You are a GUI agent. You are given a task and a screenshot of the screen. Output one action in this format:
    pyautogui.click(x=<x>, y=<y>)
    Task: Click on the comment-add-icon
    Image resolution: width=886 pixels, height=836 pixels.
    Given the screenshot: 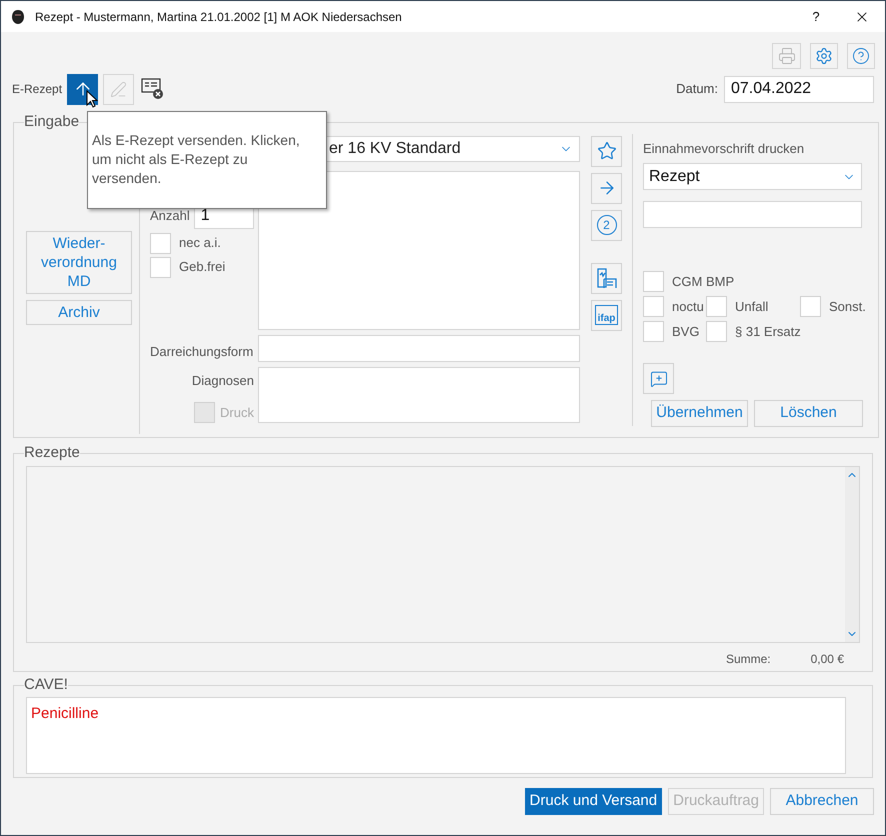 What is the action you would take?
    pyautogui.click(x=659, y=379)
    